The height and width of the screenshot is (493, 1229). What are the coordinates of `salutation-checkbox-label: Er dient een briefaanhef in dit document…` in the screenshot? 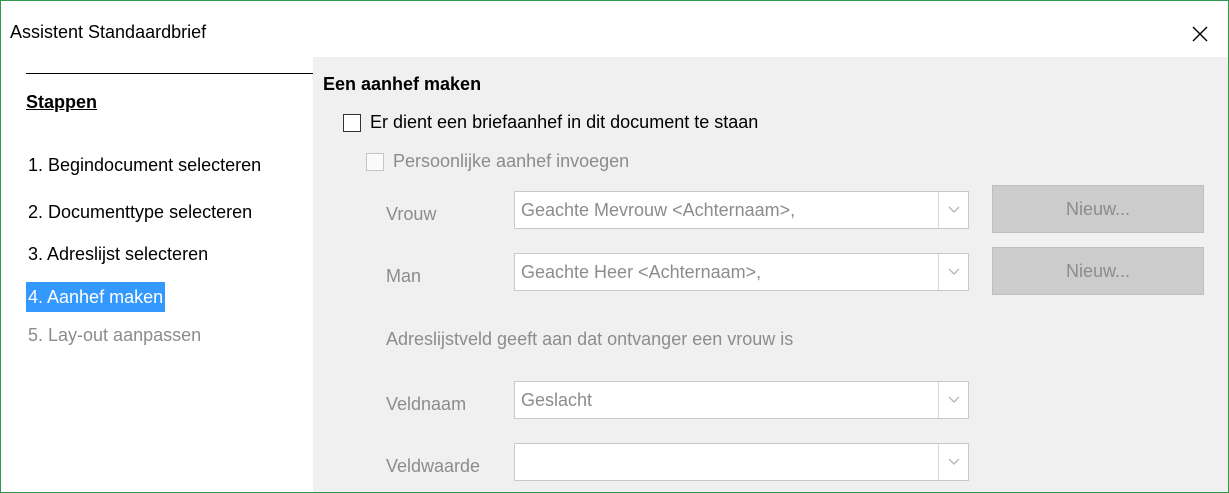 It's located at (564, 122).